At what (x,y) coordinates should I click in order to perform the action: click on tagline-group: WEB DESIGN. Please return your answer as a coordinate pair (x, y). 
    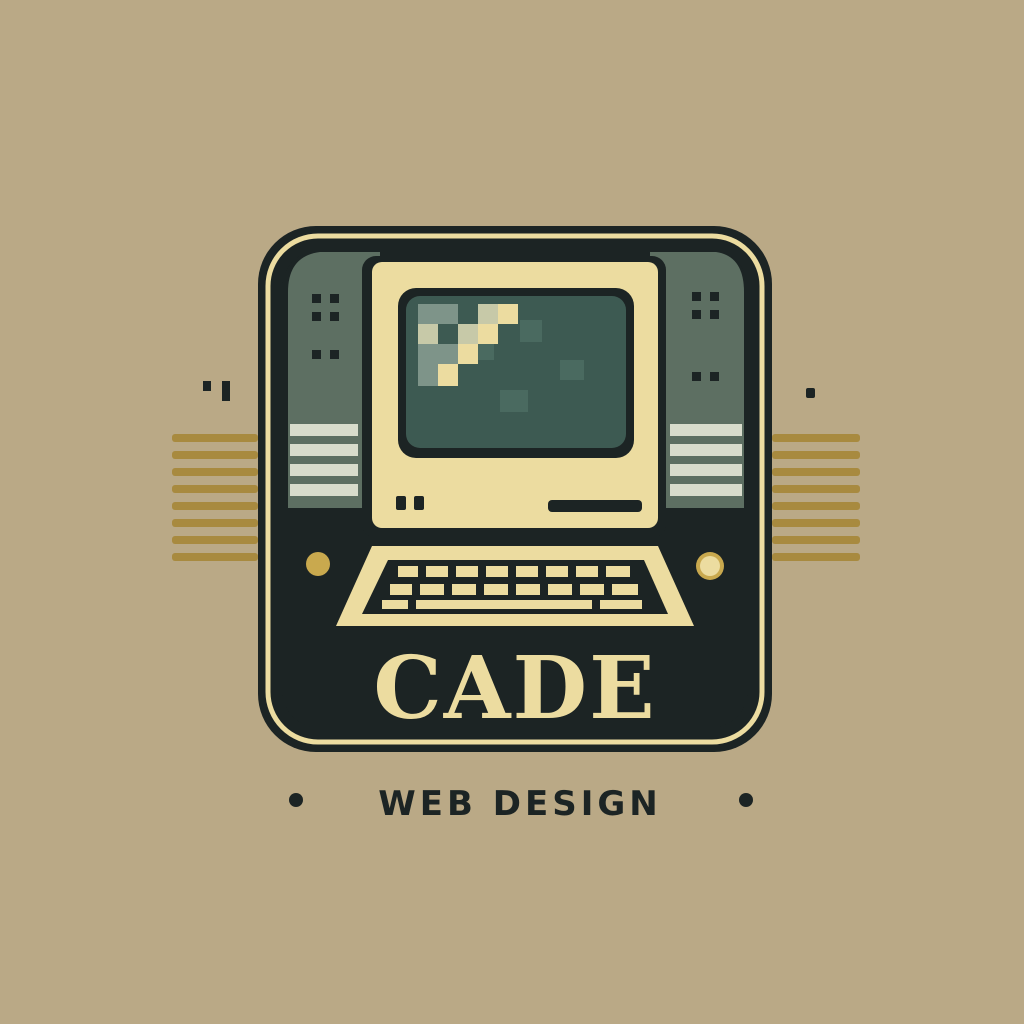
    Looking at the image, I should click on (521, 804).